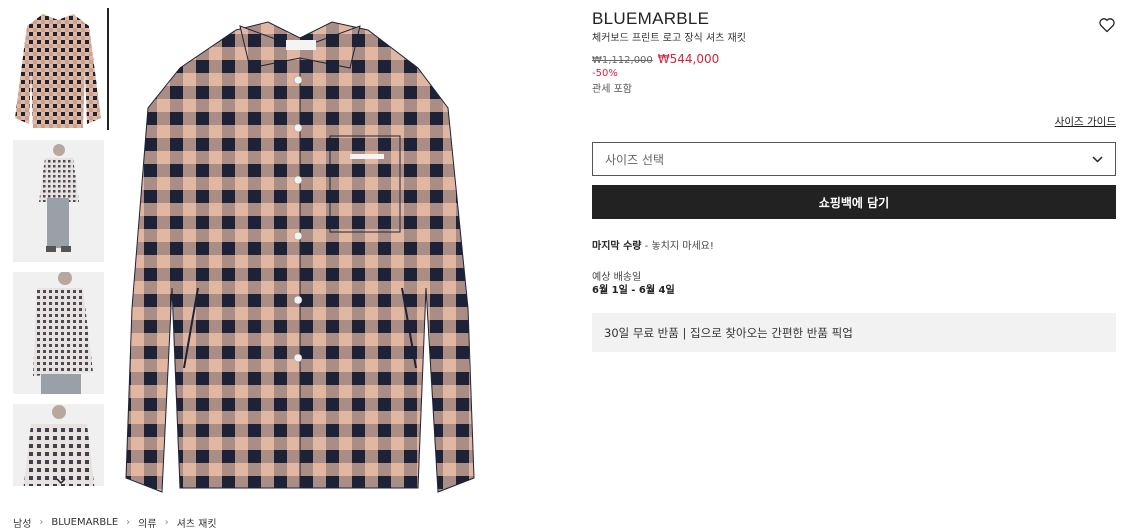  I want to click on size-select-label: 사이즈 선택, so click(635, 159).